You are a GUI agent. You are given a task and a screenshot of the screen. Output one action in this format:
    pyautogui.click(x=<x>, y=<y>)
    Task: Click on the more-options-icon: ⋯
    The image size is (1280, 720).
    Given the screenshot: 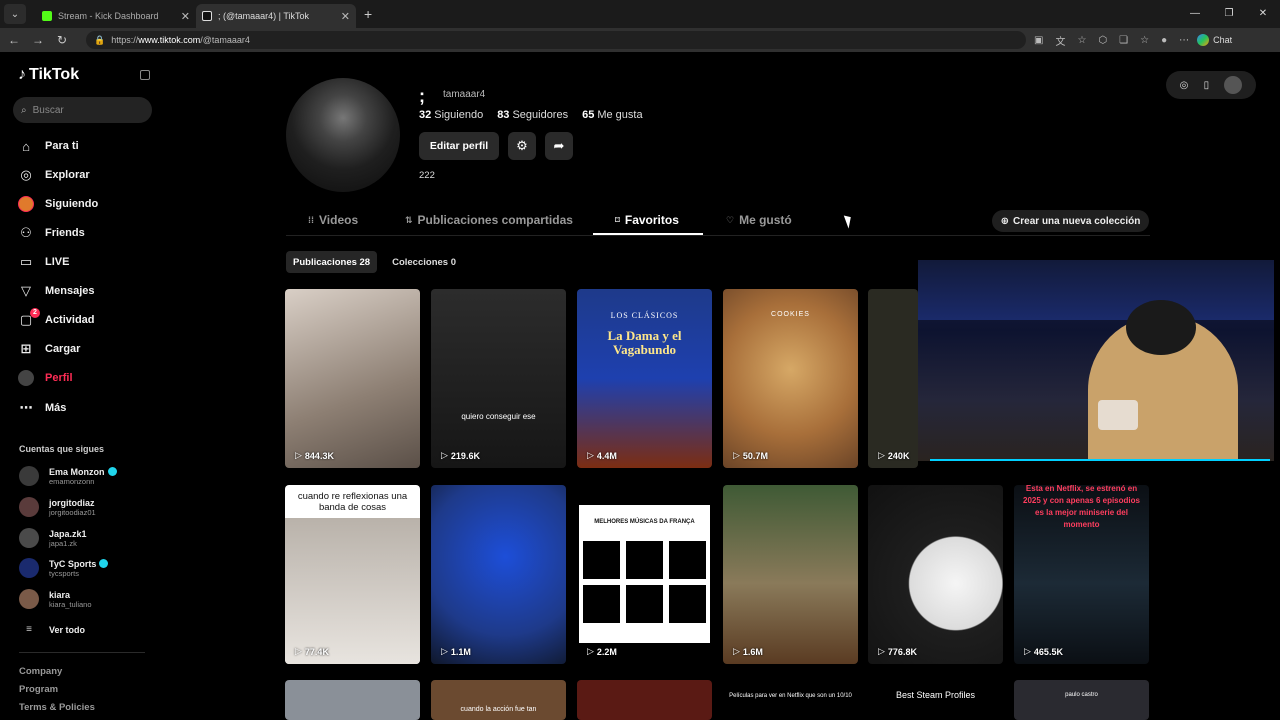 What is the action you would take?
    pyautogui.click(x=1184, y=40)
    